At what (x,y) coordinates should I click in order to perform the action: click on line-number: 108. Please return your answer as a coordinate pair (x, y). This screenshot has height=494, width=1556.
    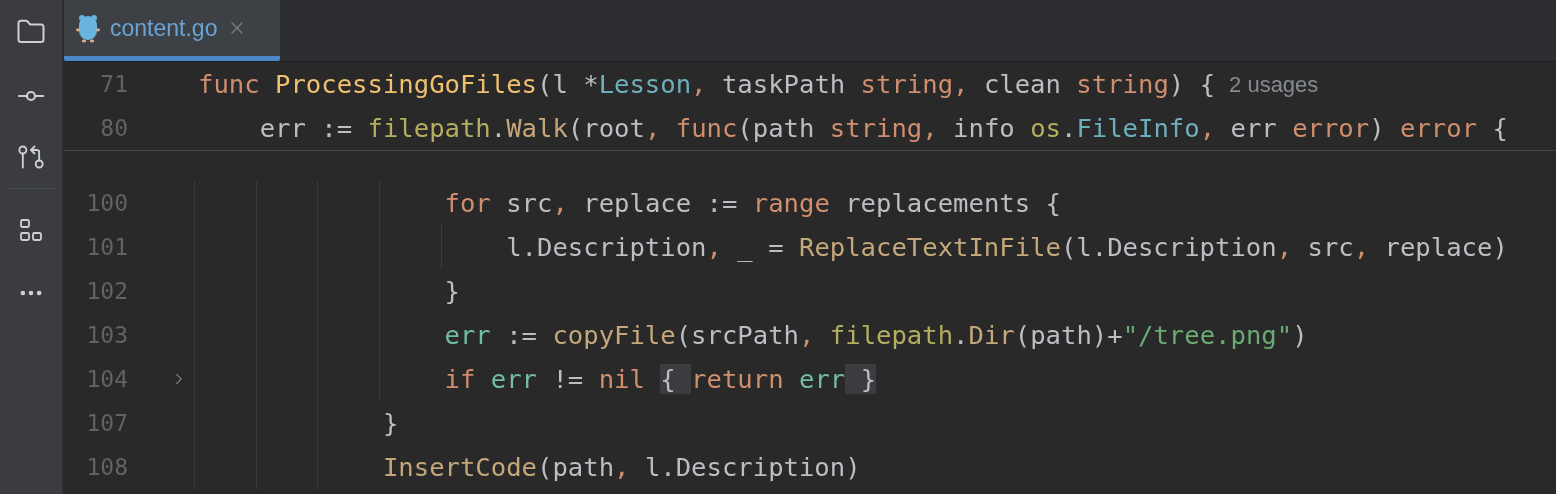
    Looking at the image, I should click on (107, 467).